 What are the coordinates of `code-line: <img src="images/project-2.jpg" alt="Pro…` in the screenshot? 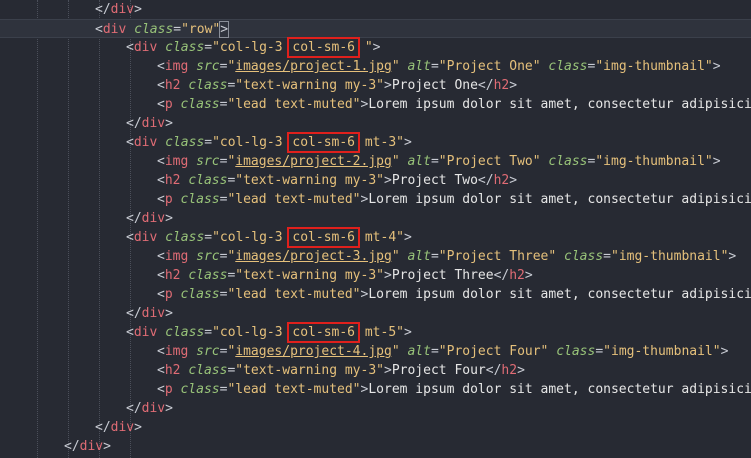 It's located at (375, 161).